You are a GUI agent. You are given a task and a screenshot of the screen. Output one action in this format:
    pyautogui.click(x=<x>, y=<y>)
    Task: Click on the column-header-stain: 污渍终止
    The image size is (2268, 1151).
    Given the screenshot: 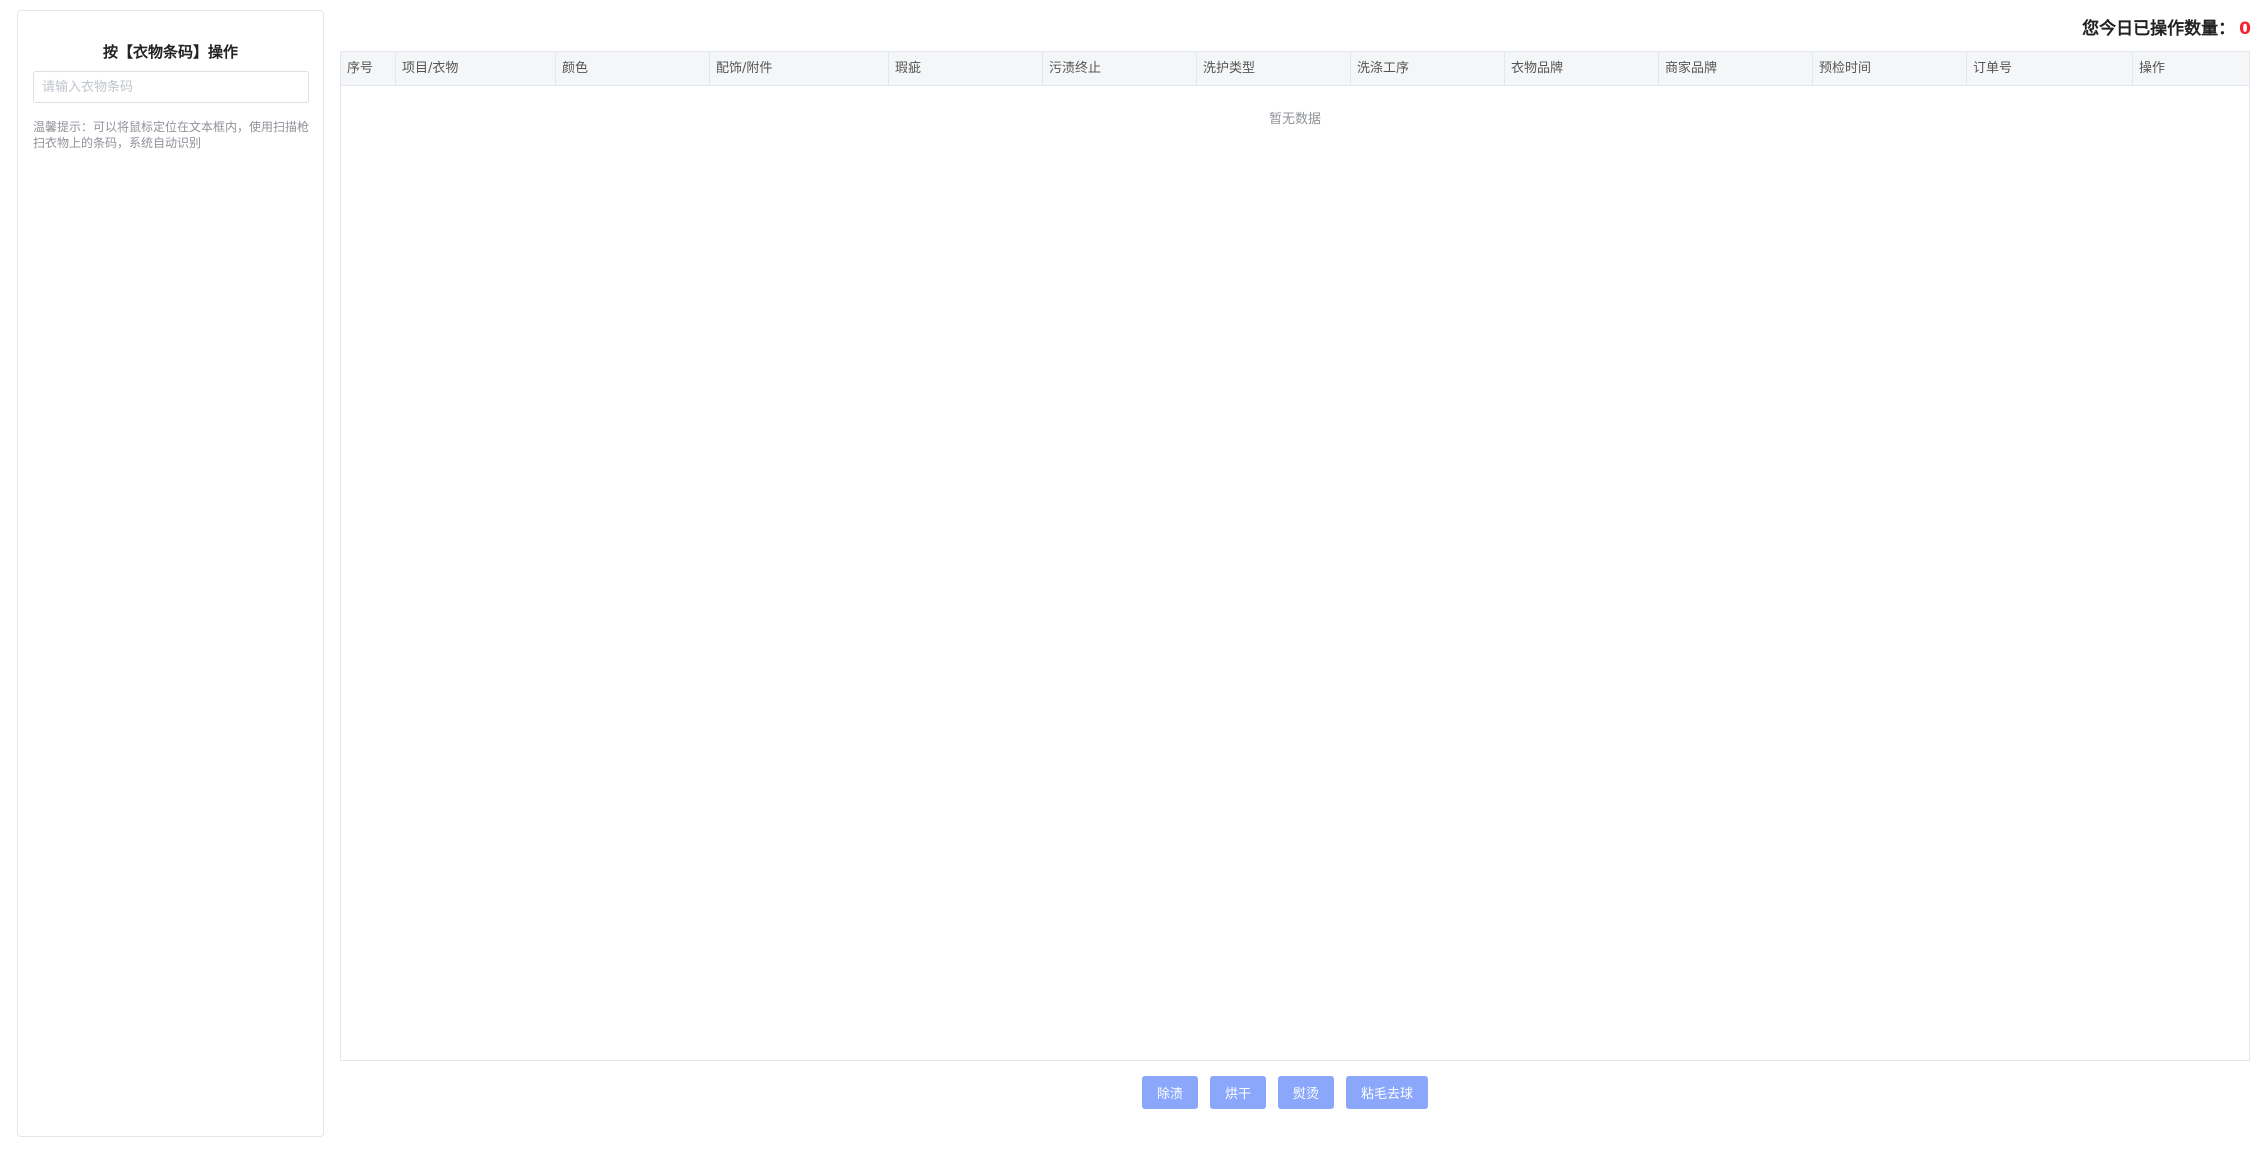 What is the action you would take?
    pyautogui.click(x=1120, y=68)
    